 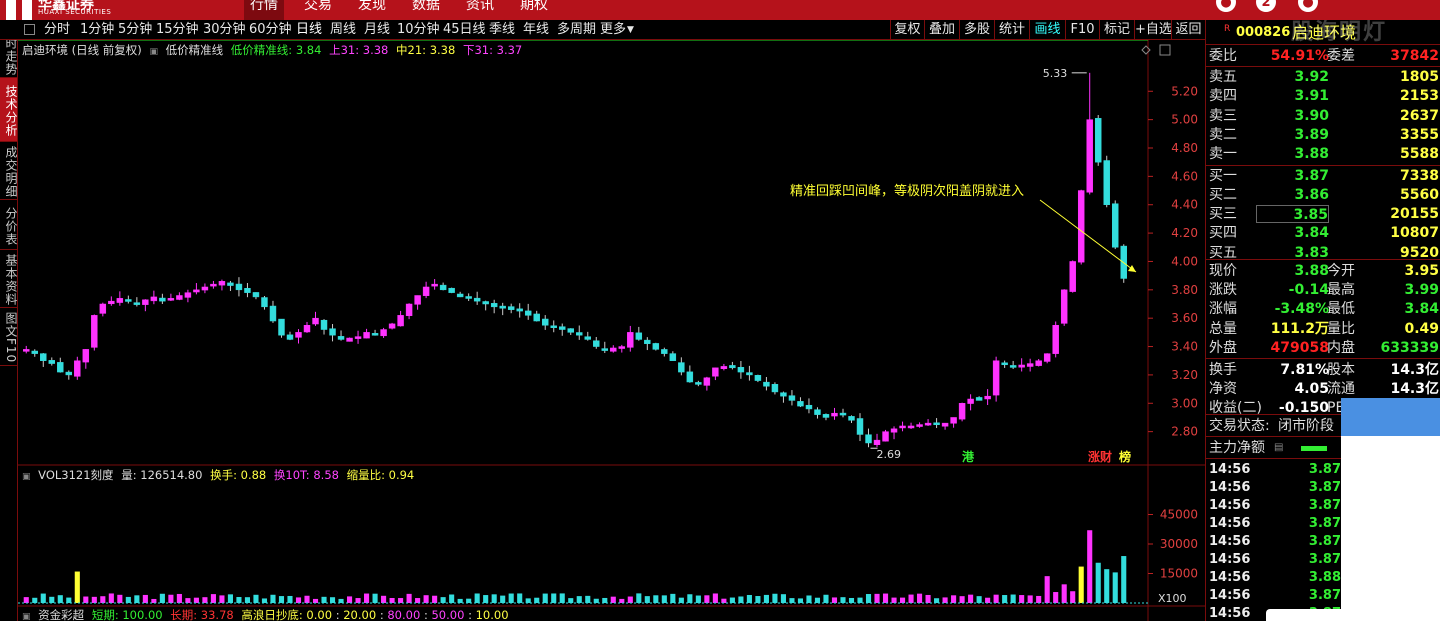 I want to click on menu-qiquan: 期权, so click(x=534, y=10).